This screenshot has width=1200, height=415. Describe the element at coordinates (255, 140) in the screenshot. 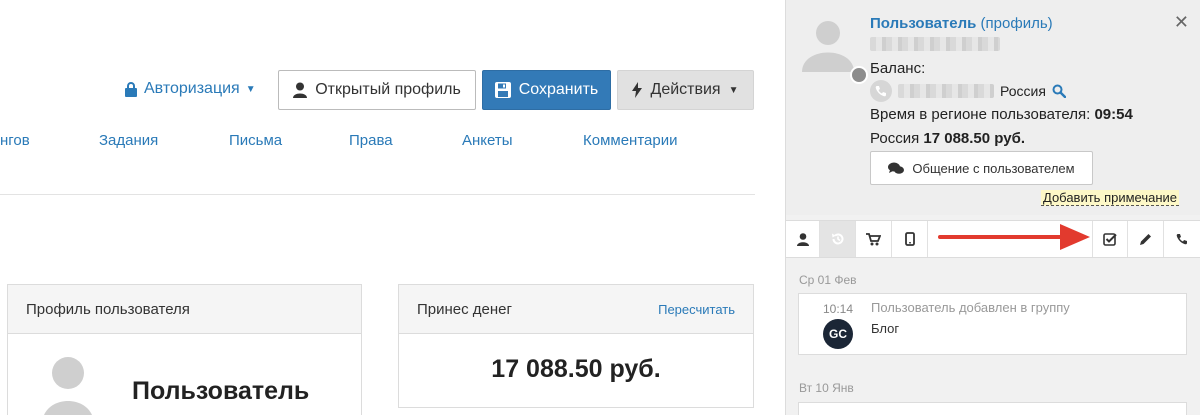

I see `tab-letters: Письма` at that location.